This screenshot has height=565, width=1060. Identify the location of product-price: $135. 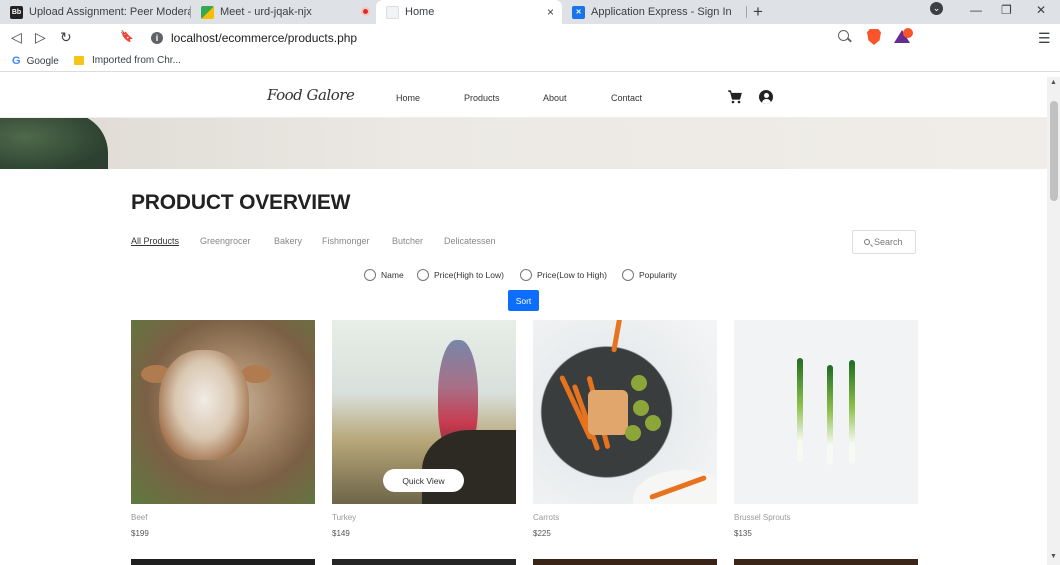
(743, 533).